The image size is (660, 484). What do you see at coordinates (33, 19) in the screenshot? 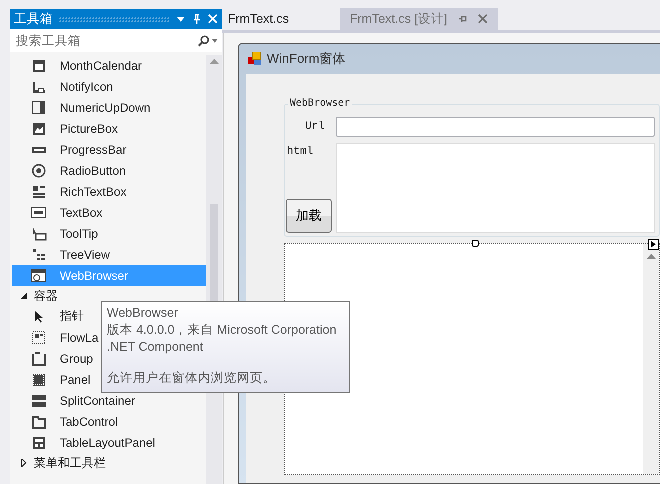
I see `panel-title: 工具箱` at bounding box center [33, 19].